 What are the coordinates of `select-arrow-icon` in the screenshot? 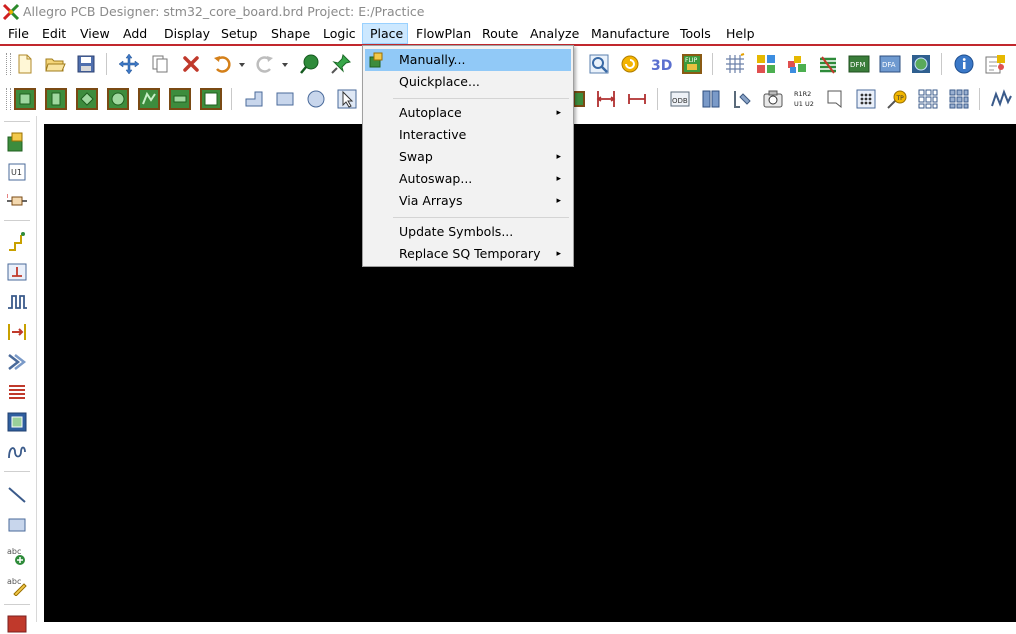 It's located at (347, 99).